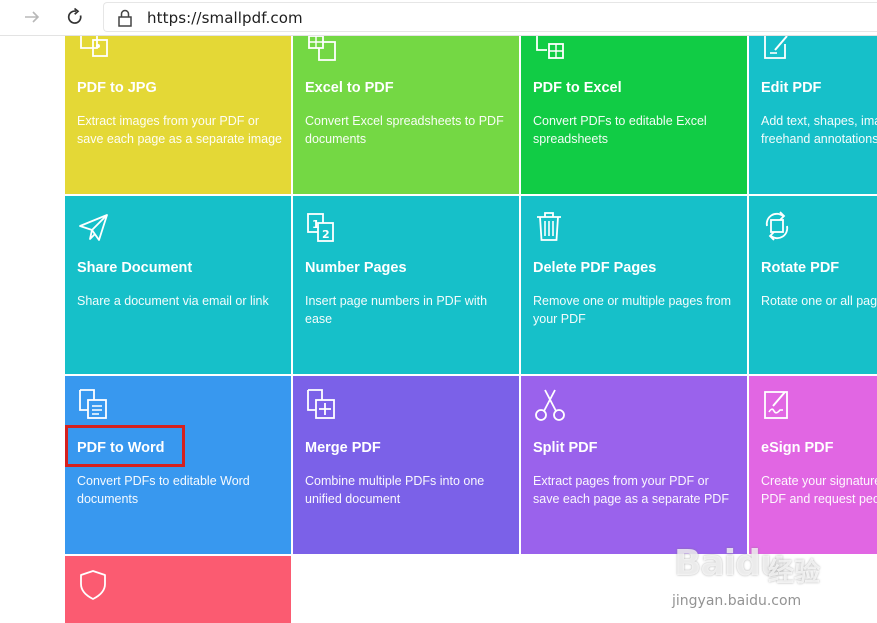 Image resolution: width=877 pixels, height=623 pixels. I want to click on tile-title: Split PDF, so click(565, 448).